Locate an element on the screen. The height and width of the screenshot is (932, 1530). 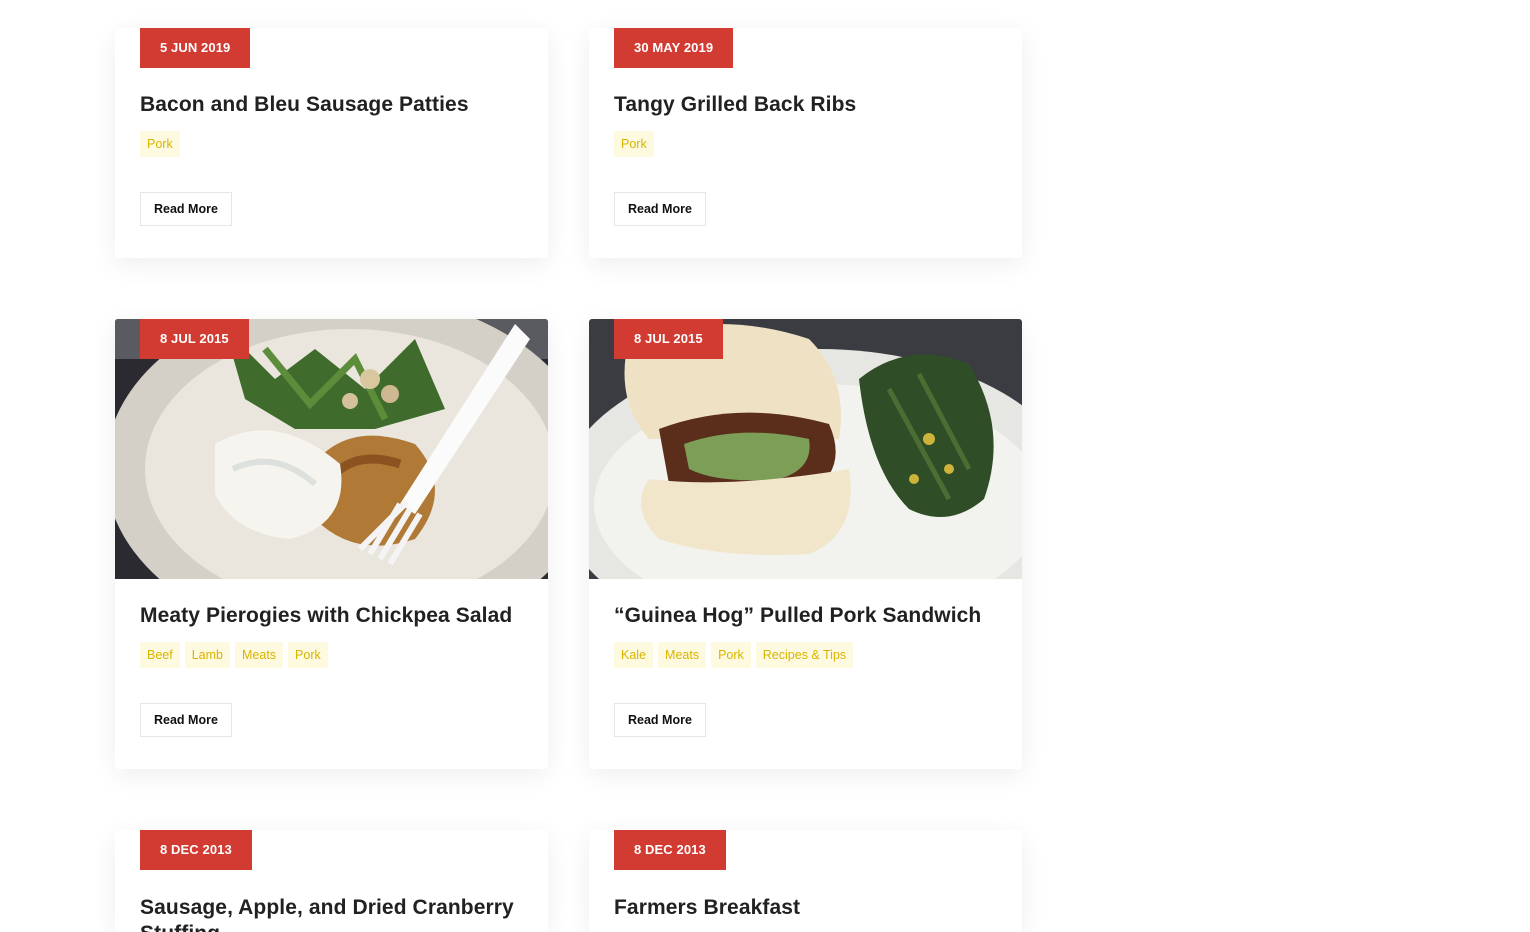
date-badge: 30 MAY 2019 is located at coordinates (674, 48).